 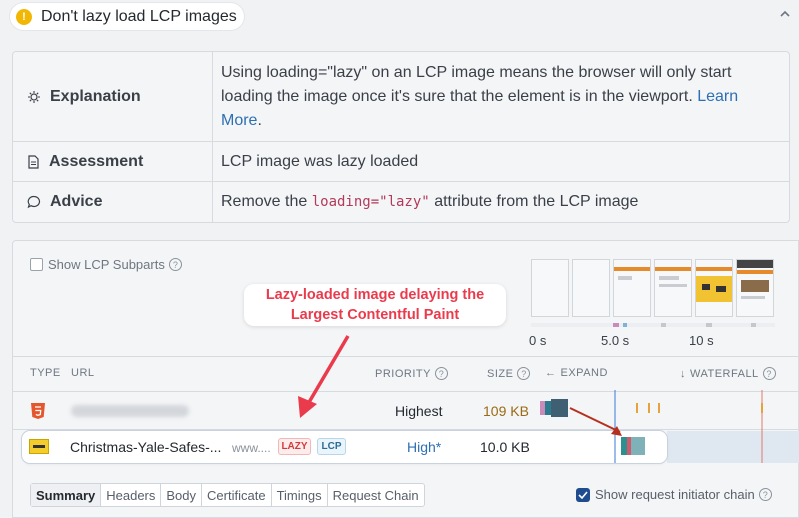 What do you see at coordinates (45, 373) in the screenshot?
I see `col-type: TYPE` at bounding box center [45, 373].